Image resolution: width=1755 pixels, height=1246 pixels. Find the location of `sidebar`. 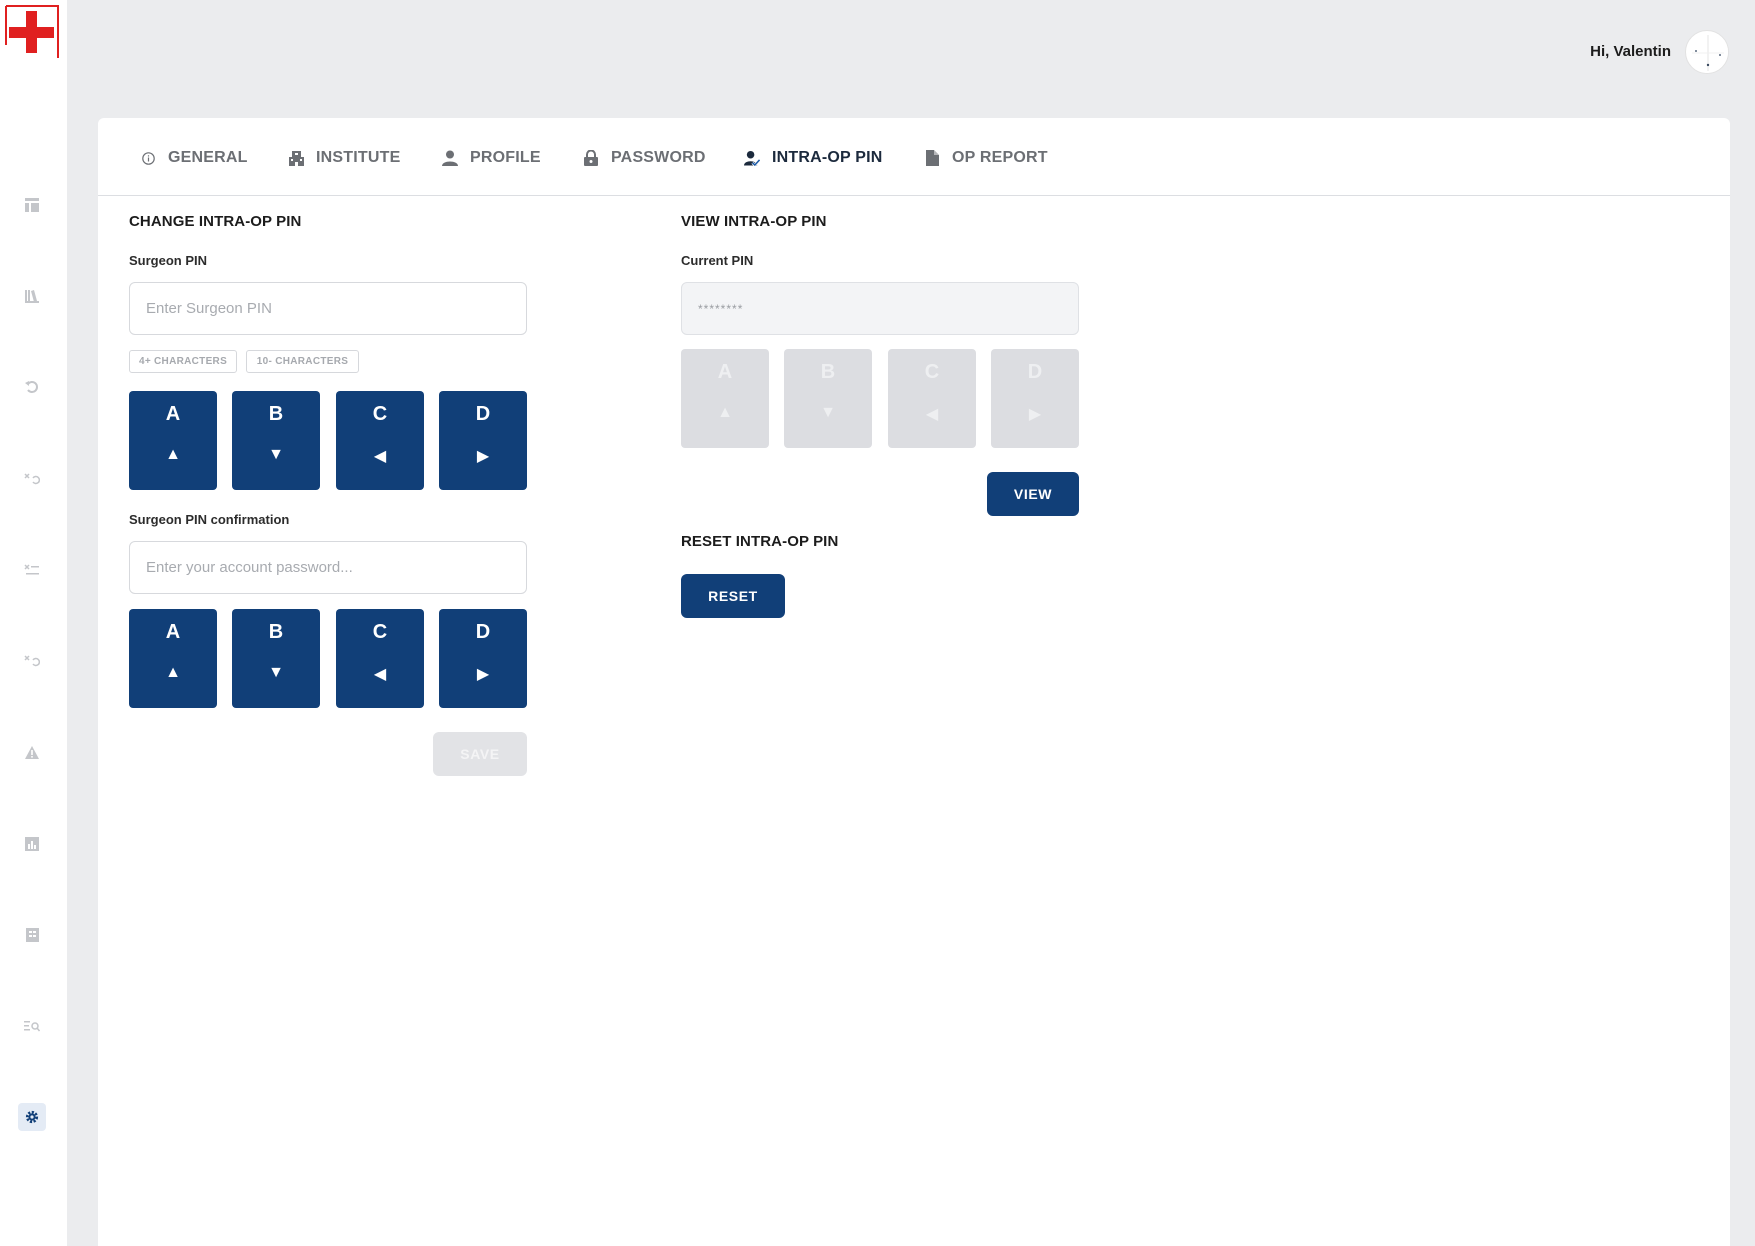

sidebar is located at coordinates (33, 623).